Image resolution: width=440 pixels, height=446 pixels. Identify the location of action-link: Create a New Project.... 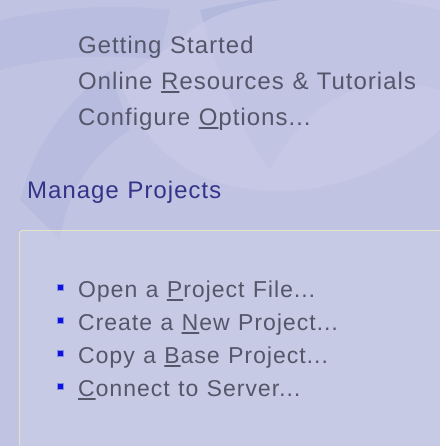
(208, 322).